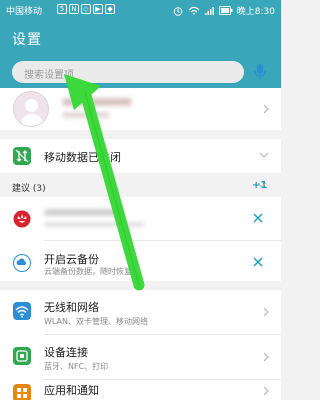 The height and width of the screenshot is (400, 320). I want to click on notification-app-icon: ▶, so click(98, 9).